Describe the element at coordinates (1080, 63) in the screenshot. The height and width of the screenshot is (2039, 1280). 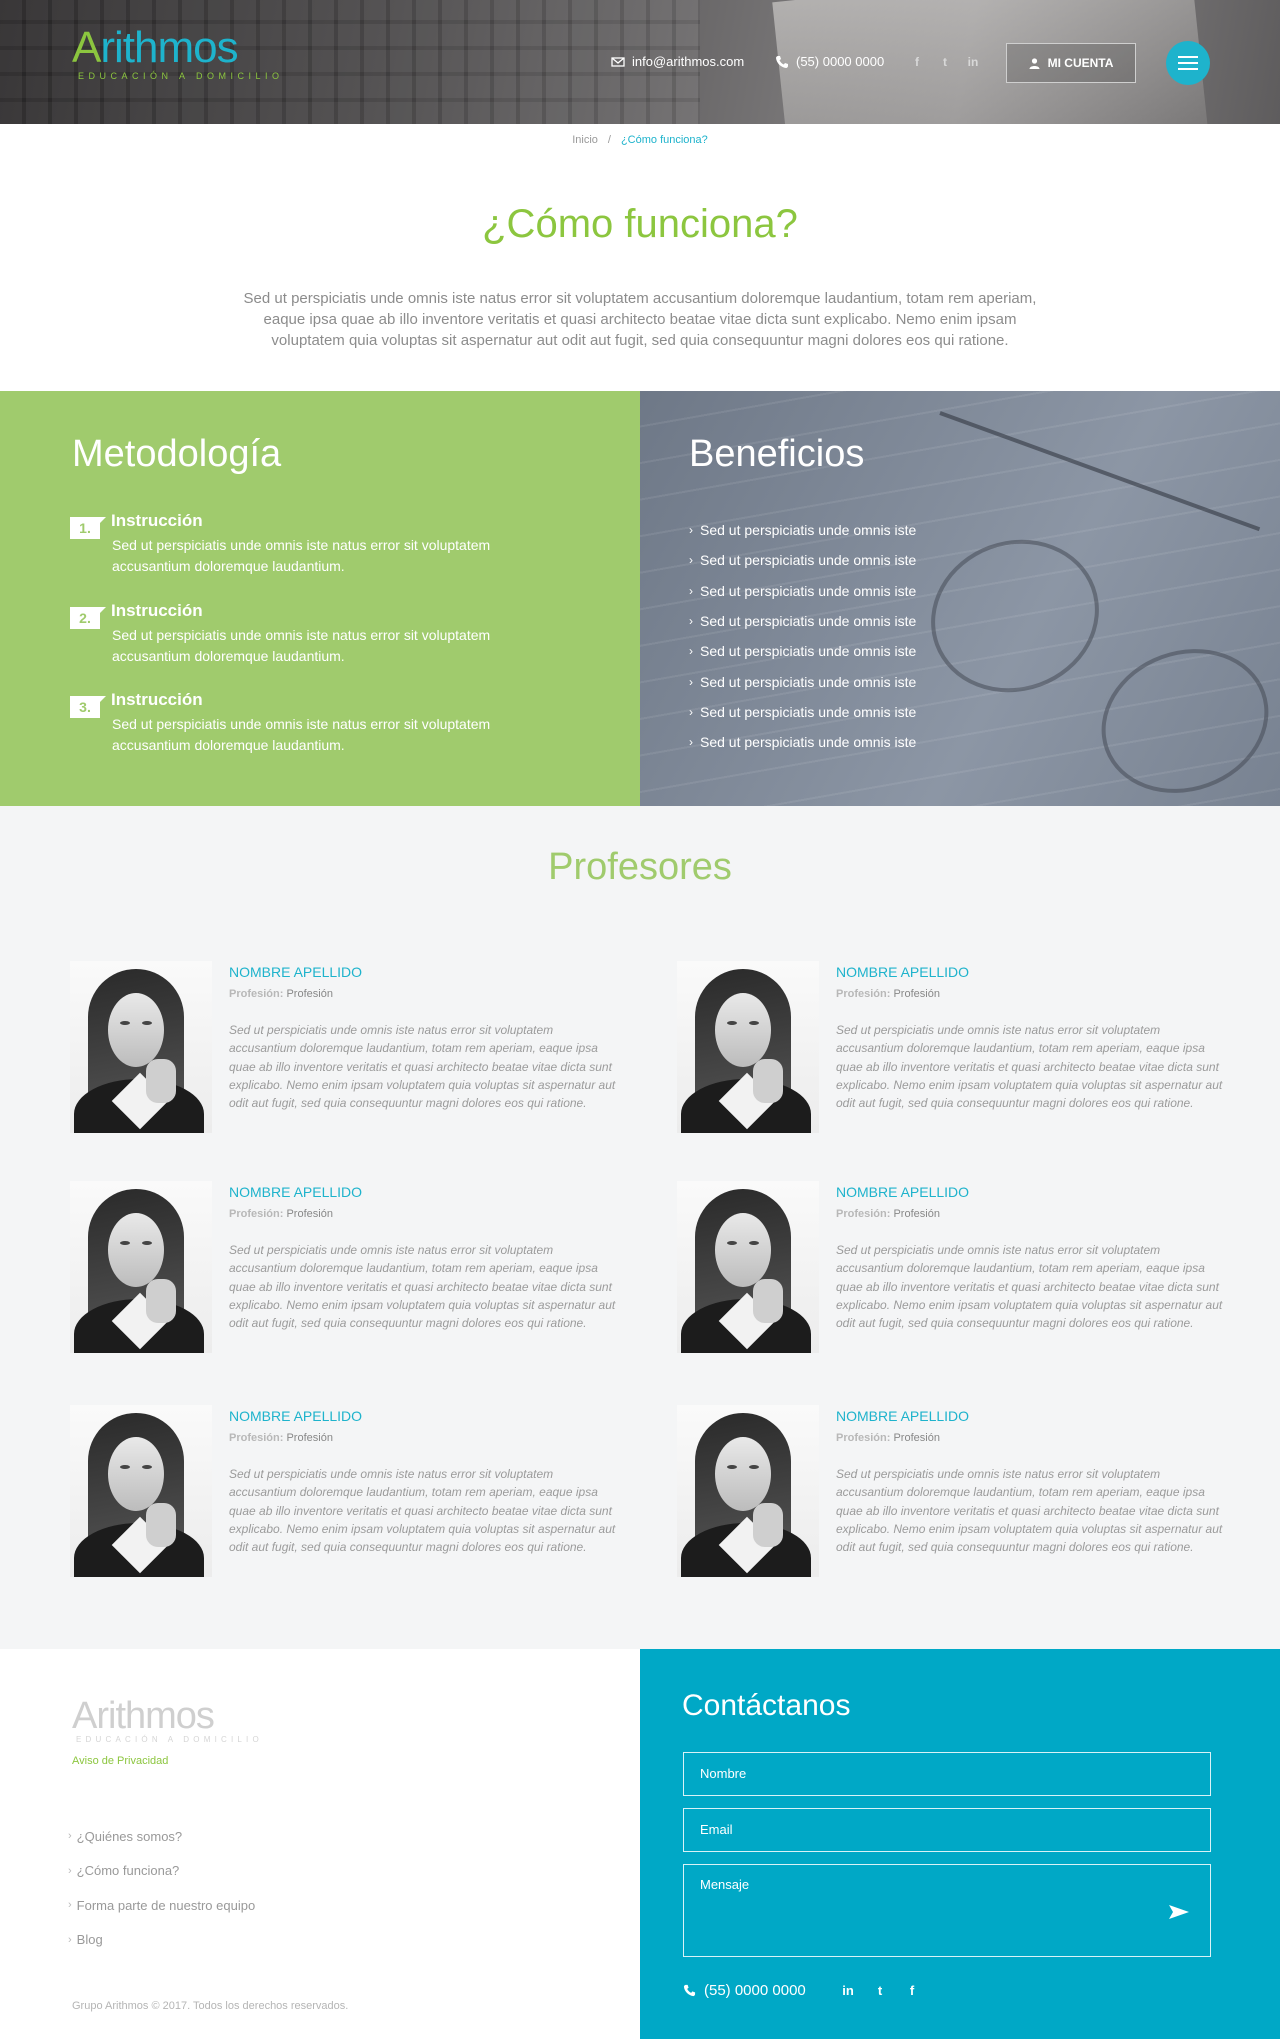
I see `account-button-label: MI CUENTA` at that location.